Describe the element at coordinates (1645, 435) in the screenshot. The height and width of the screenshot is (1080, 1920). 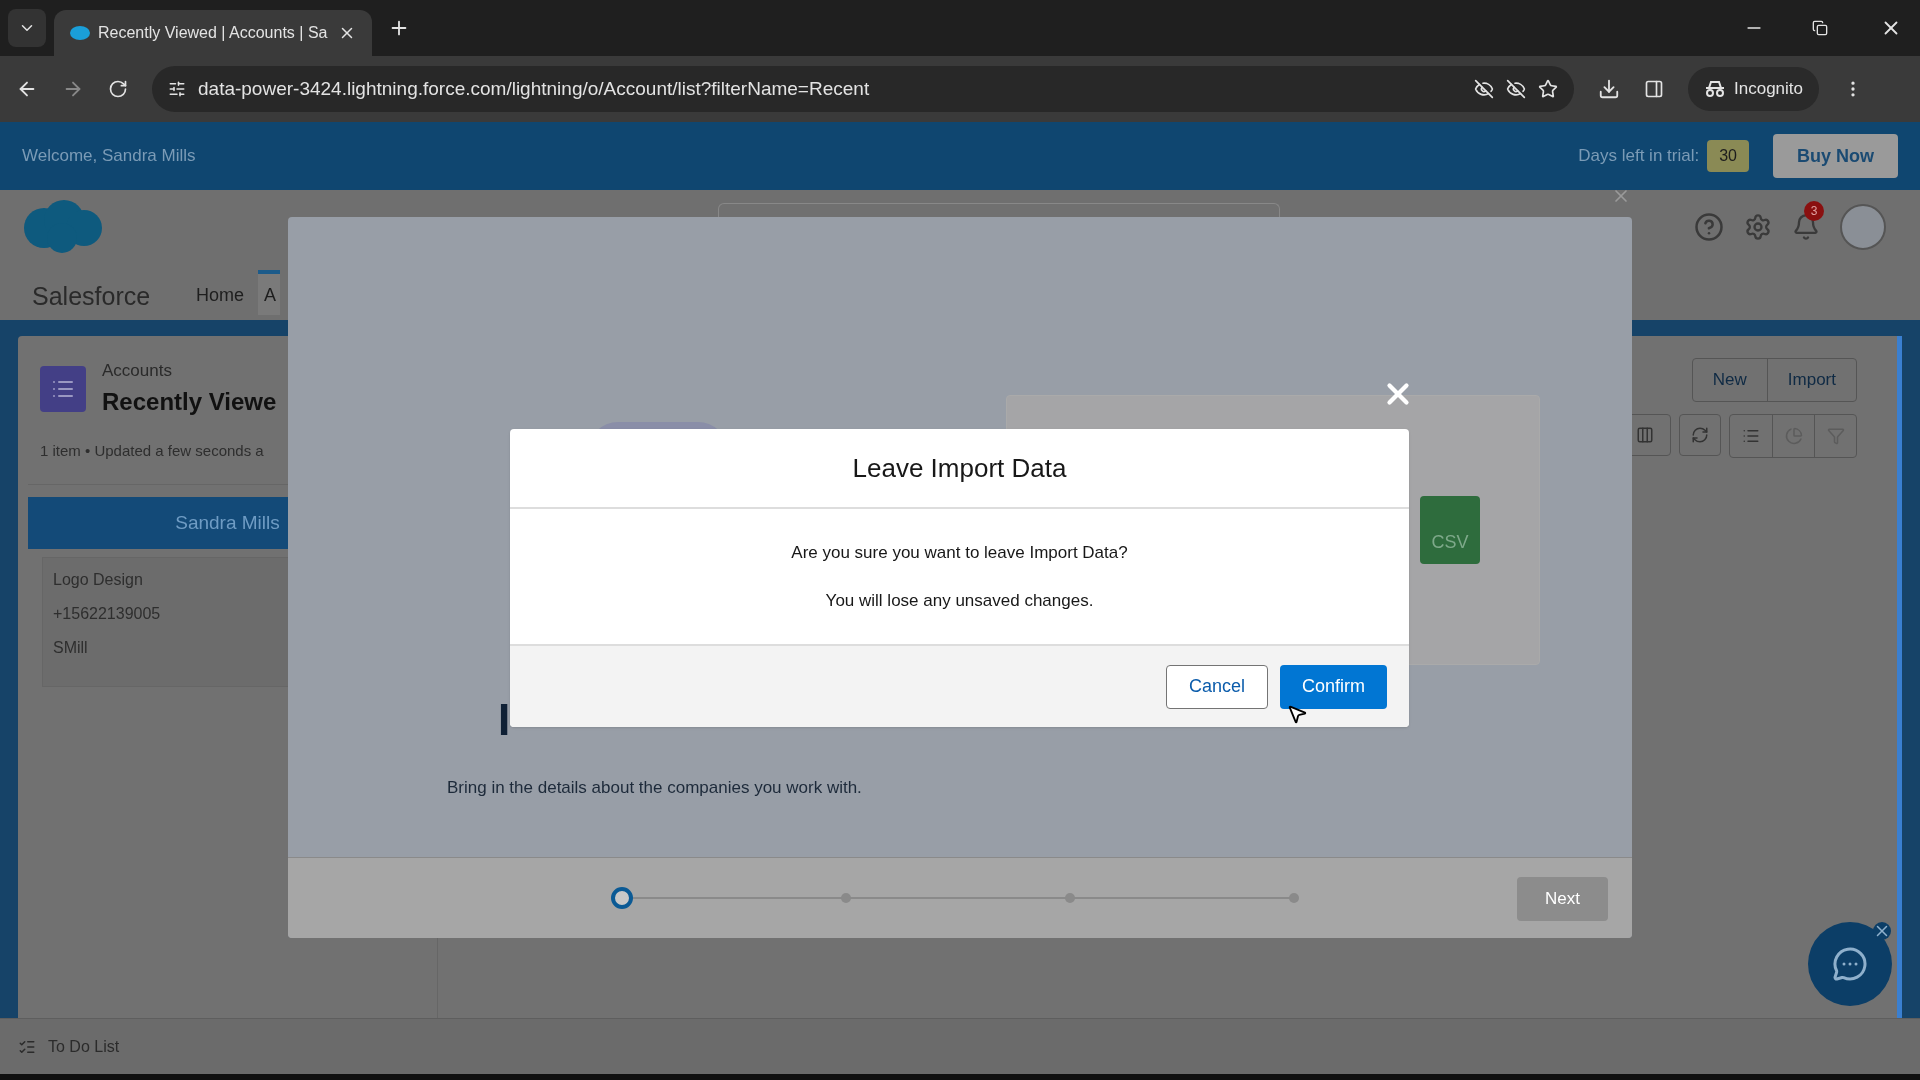
I see `columns-icon` at that location.